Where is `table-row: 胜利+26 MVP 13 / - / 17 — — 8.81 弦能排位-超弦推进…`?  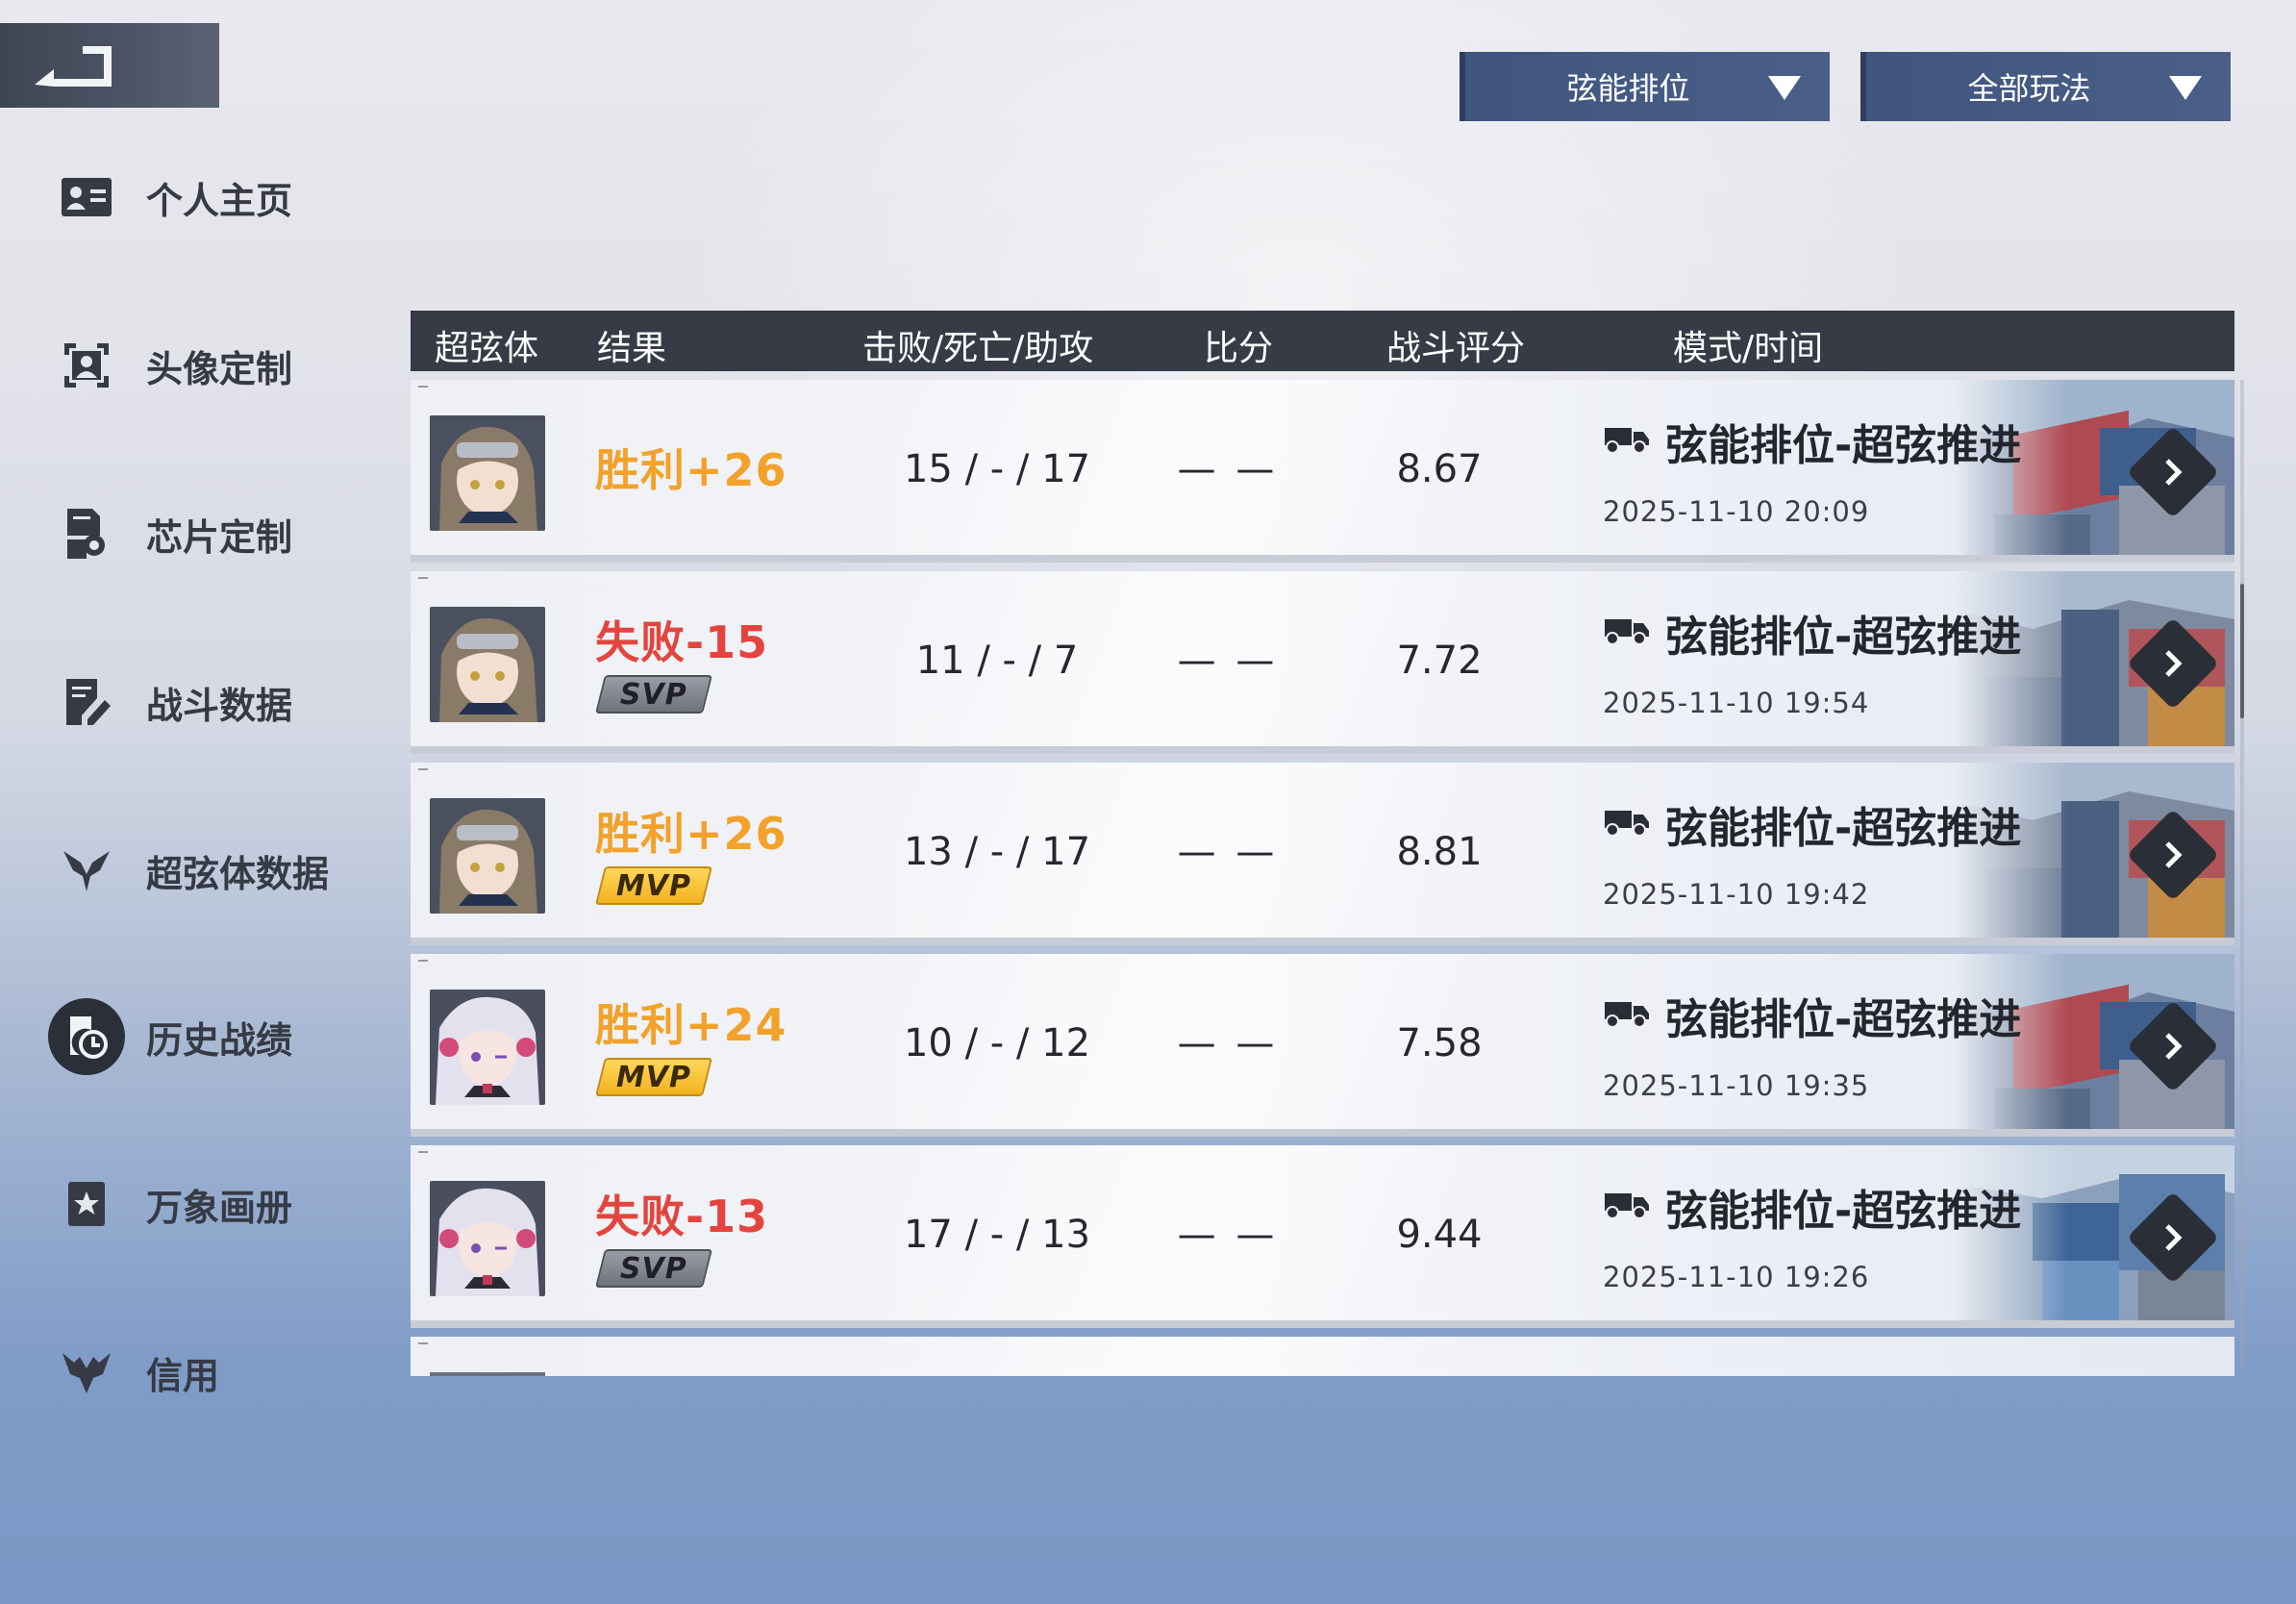 table-row: 胜利+26 MVP 13 / - / 17 — — 8.81 弦能排位-超弦推进… is located at coordinates (1322, 854).